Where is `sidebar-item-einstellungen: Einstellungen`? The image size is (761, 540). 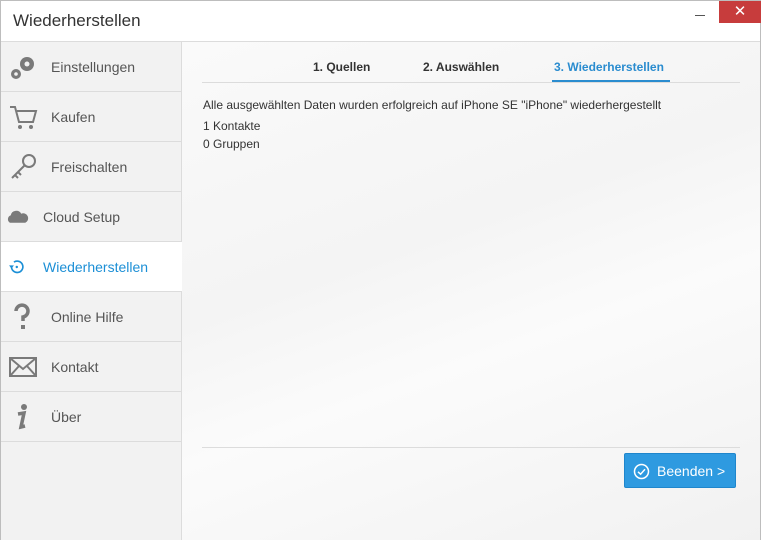
sidebar-item-einstellungen: Einstellungen is located at coordinates (91, 67).